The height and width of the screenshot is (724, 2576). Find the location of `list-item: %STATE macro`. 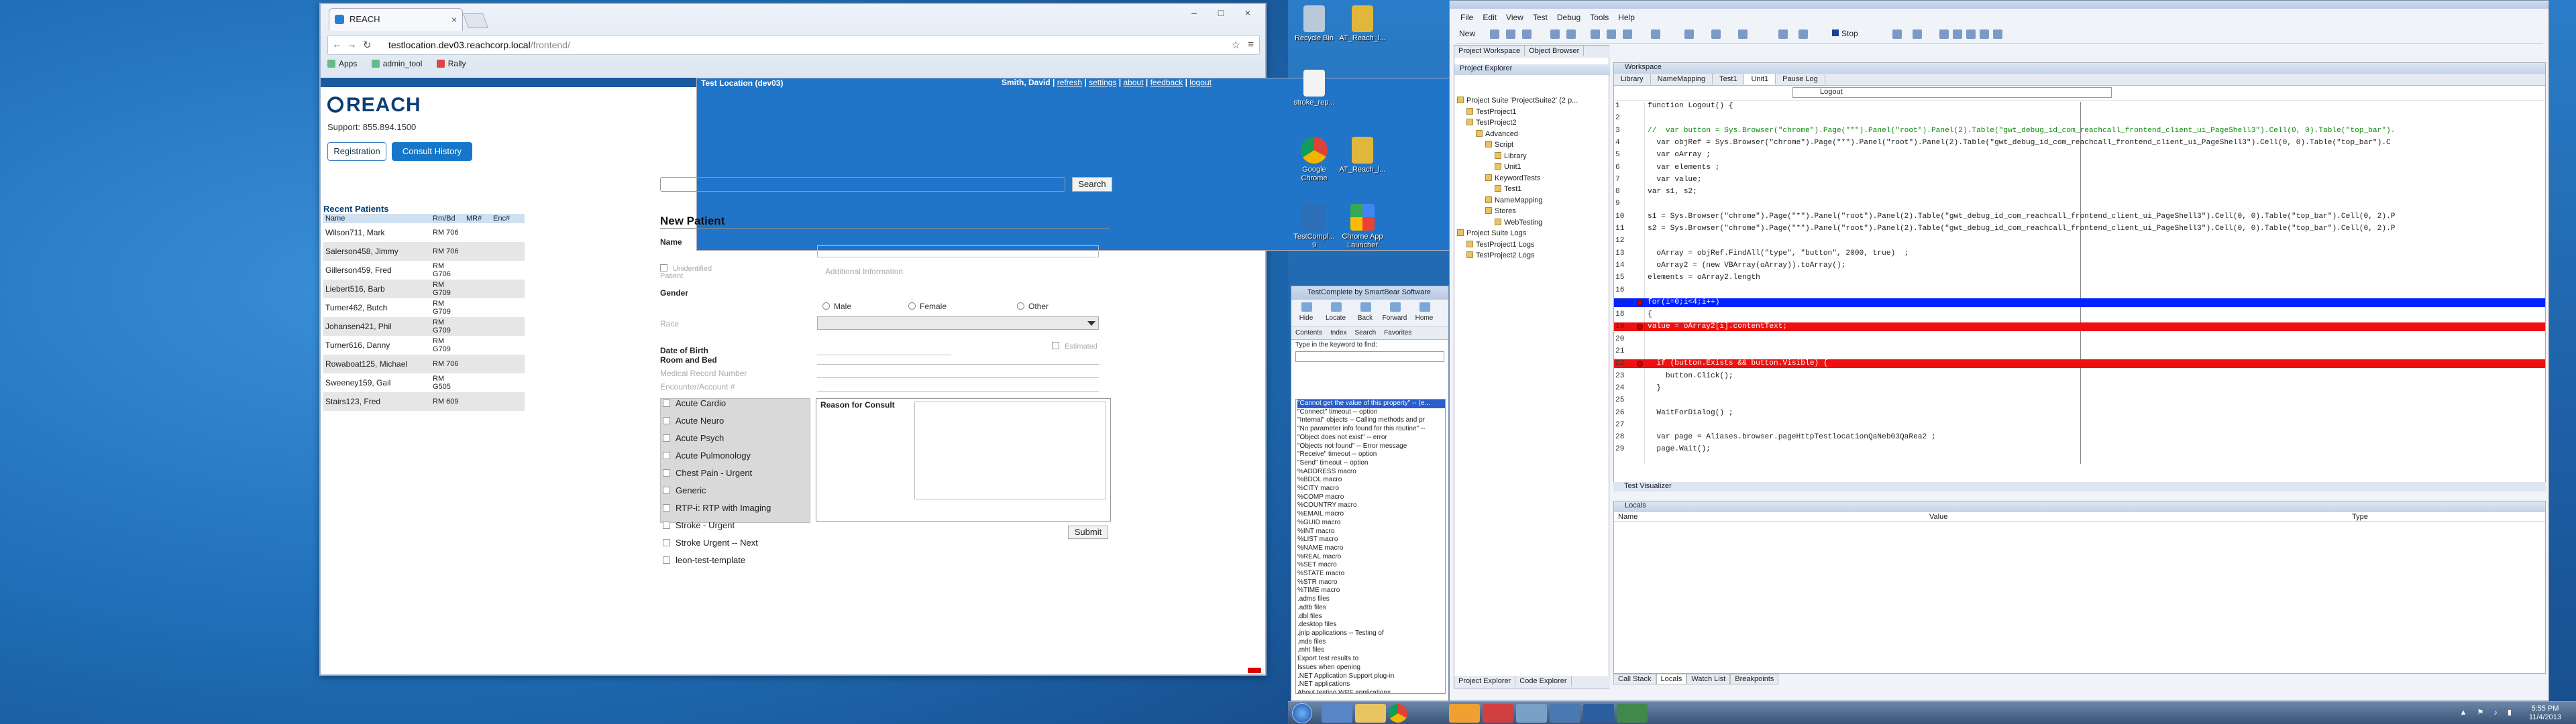

list-item: %STATE macro is located at coordinates (1371, 574).